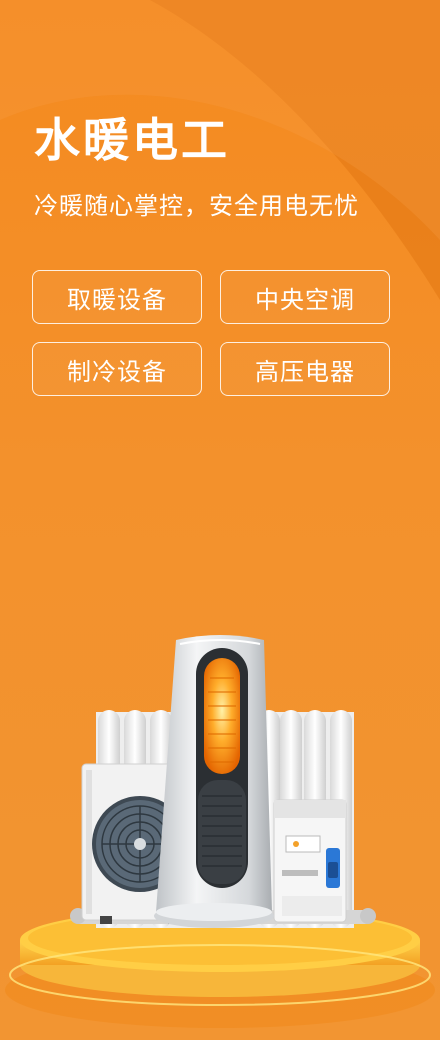 Image resolution: width=440 pixels, height=1040 pixels. I want to click on page-title: 水暖电工, so click(132, 140).